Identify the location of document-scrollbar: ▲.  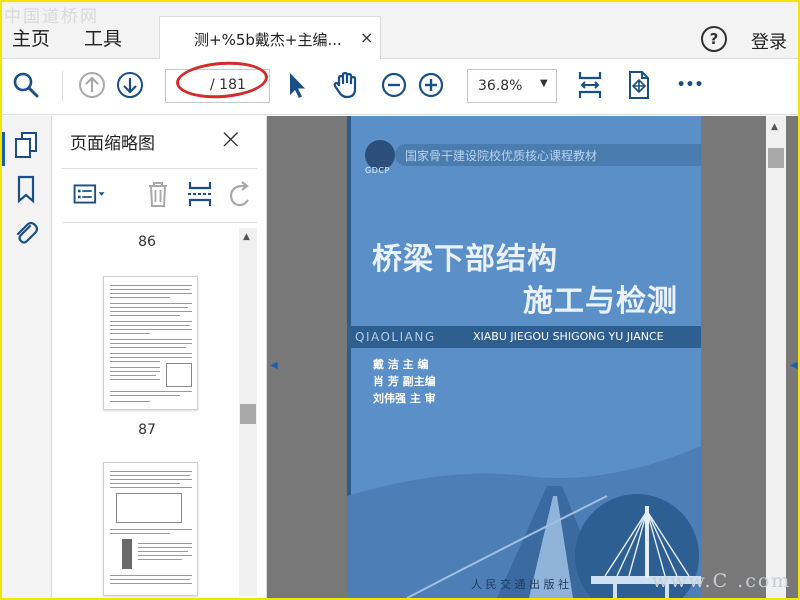
(776, 357).